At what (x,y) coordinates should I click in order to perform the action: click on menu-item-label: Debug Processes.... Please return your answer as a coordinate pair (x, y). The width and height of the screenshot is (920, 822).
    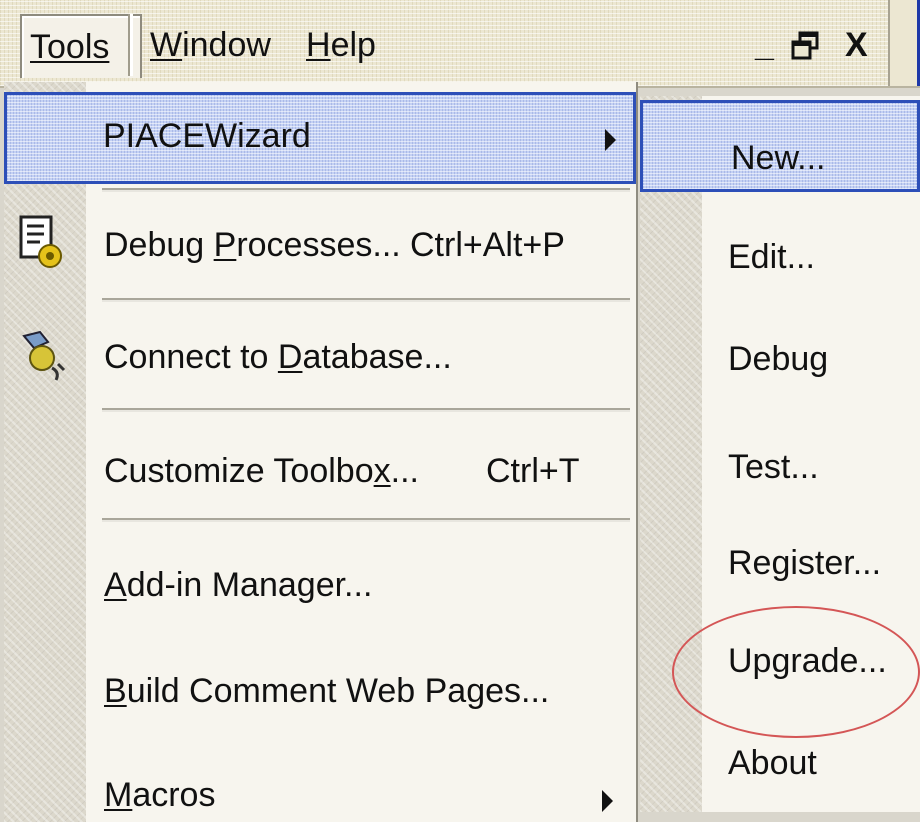
    Looking at the image, I should click on (252, 245).